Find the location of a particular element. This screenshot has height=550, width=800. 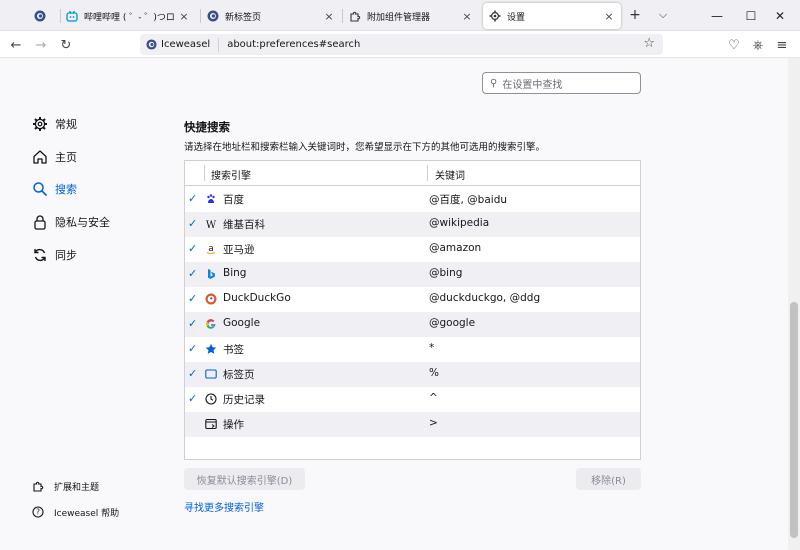

menu-icon: ≡ is located at coordinates (782, 45).